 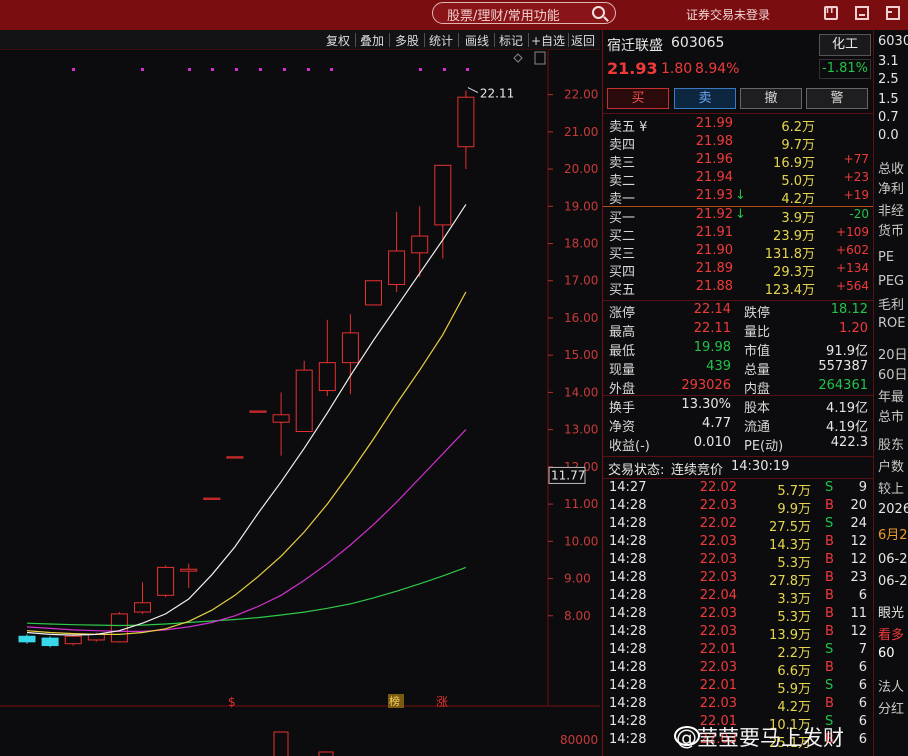 I want to click on tick-volume: 5.3万, so click(x=794, y=617).